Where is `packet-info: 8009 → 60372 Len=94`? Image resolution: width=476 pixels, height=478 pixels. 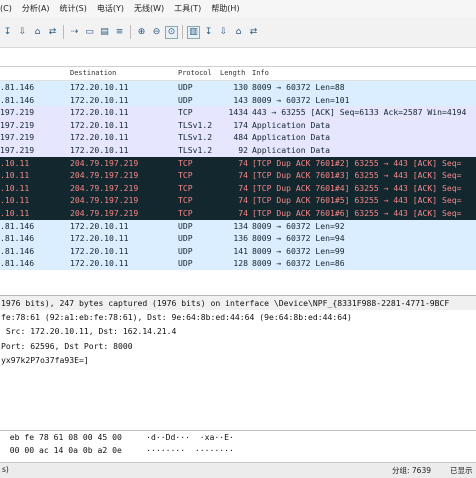
packet-info: 8009 → 60372 Len=94 is located at coordinates (298, 238).